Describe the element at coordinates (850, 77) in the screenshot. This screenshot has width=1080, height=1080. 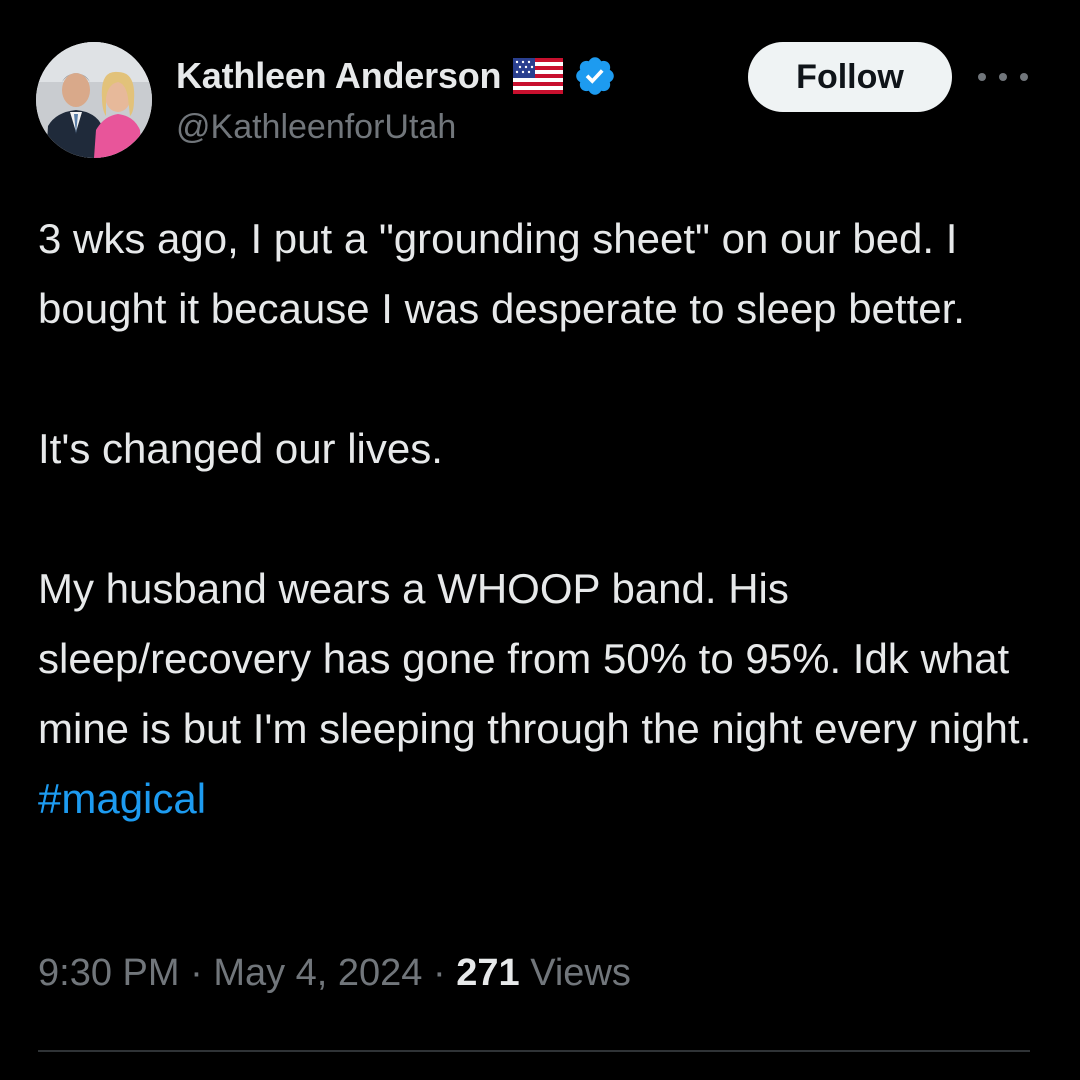
I see `follow-button: Follow` at that location.